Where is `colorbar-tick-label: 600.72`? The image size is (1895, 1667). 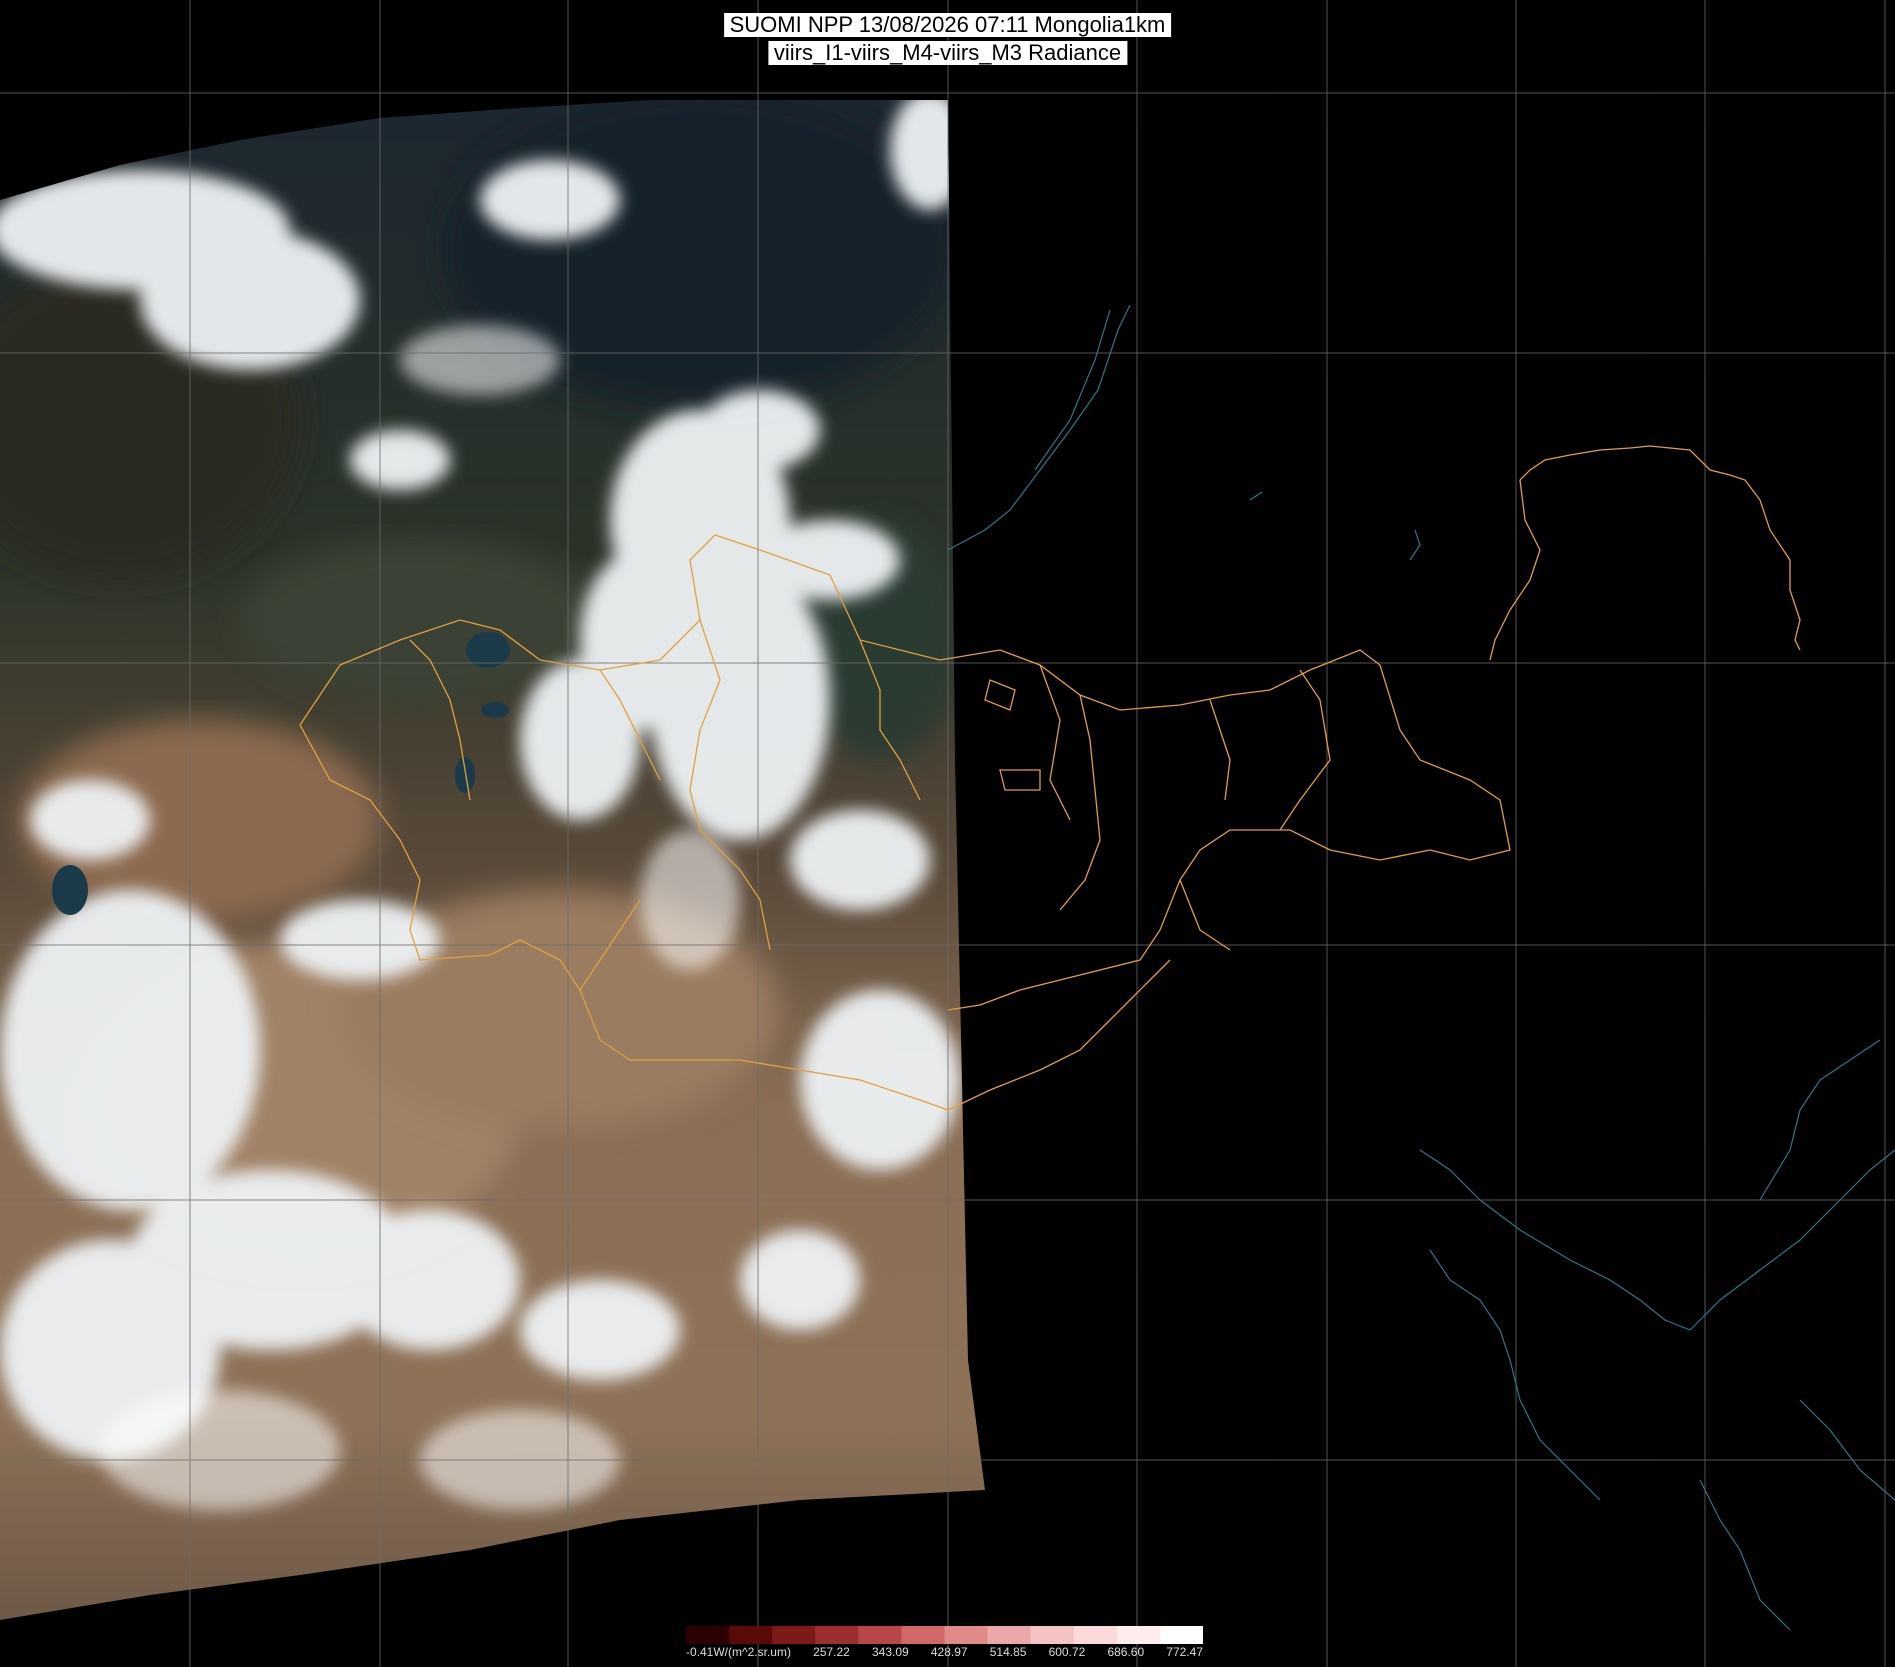 colorbar-tick-label: 600.72 is located at coordinates (1067, 1652).